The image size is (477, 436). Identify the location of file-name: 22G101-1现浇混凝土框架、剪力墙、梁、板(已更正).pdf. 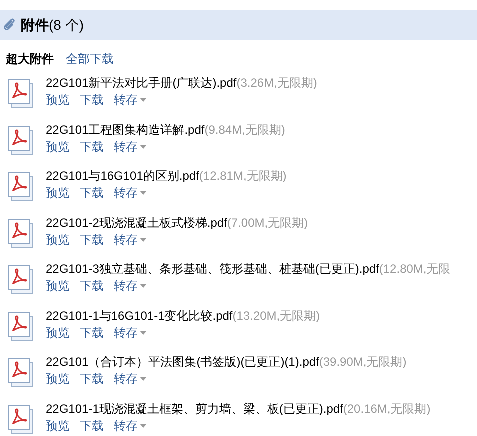
(195, 409).